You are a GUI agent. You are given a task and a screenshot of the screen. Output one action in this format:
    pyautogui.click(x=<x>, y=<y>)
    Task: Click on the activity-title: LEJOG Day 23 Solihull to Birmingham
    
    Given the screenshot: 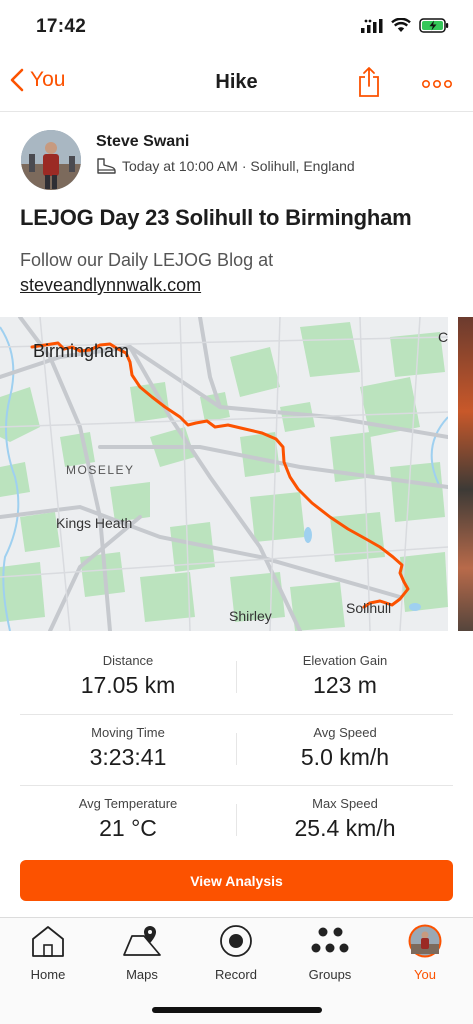 What is the action you would take?
    pyautogui.click(x=216, y=217)
    